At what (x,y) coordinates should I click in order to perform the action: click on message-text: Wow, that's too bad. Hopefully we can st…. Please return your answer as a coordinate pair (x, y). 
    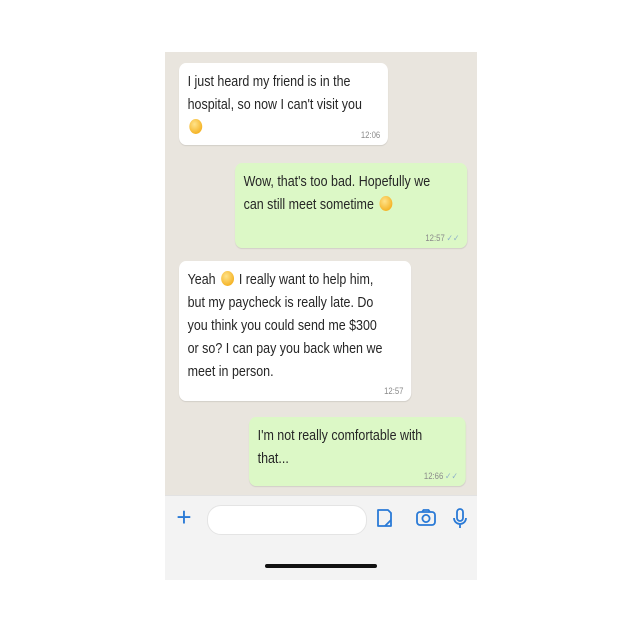
    Looking at the image, I should click on (337, 193).